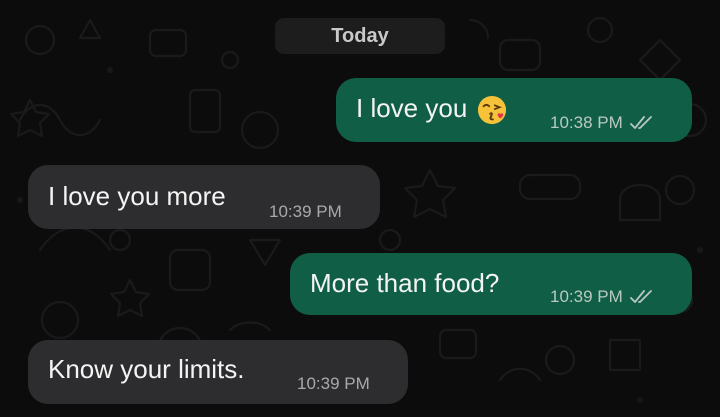 This screenshot has height=417, width=720. Describe the element at coordinates (137, 196) in the screenshot. I see `message-text: I love you more` at that location.